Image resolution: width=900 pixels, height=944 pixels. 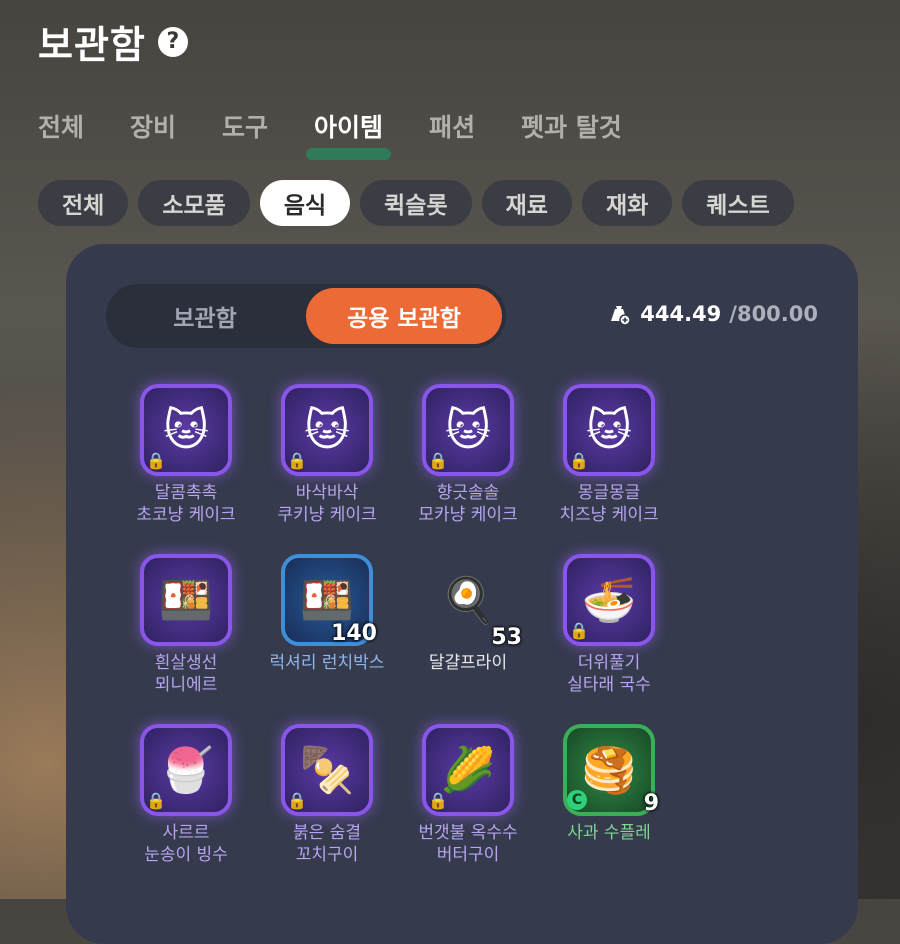 What do you see at coordinates (452, 126) in the screenshot?
I see `tab-fashion: 패션` at bounding box center [452, 126].